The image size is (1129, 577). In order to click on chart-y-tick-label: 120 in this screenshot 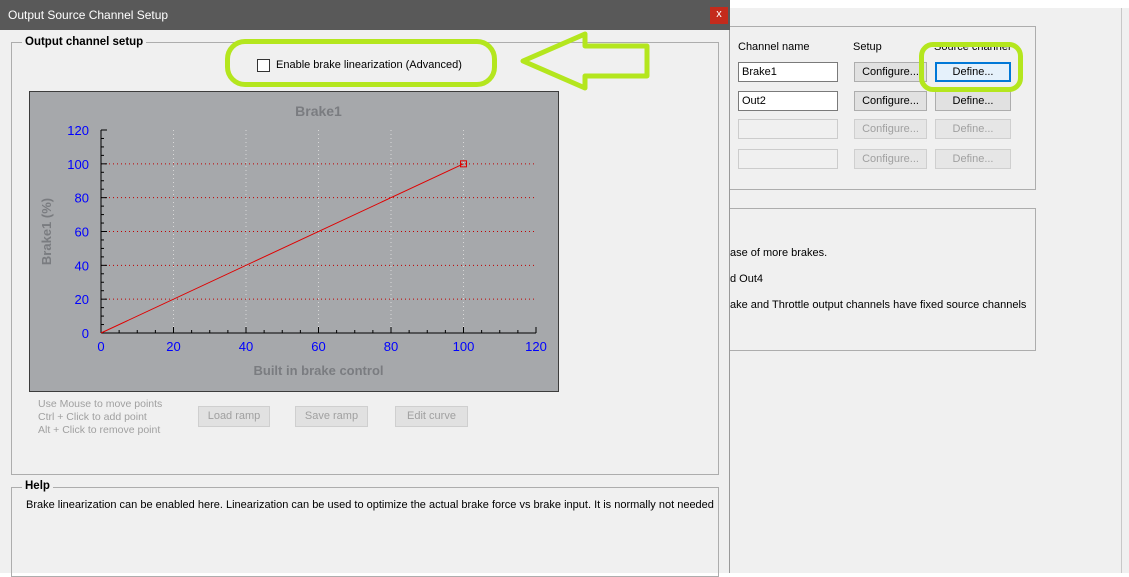, I will do `click(78, 130)`.